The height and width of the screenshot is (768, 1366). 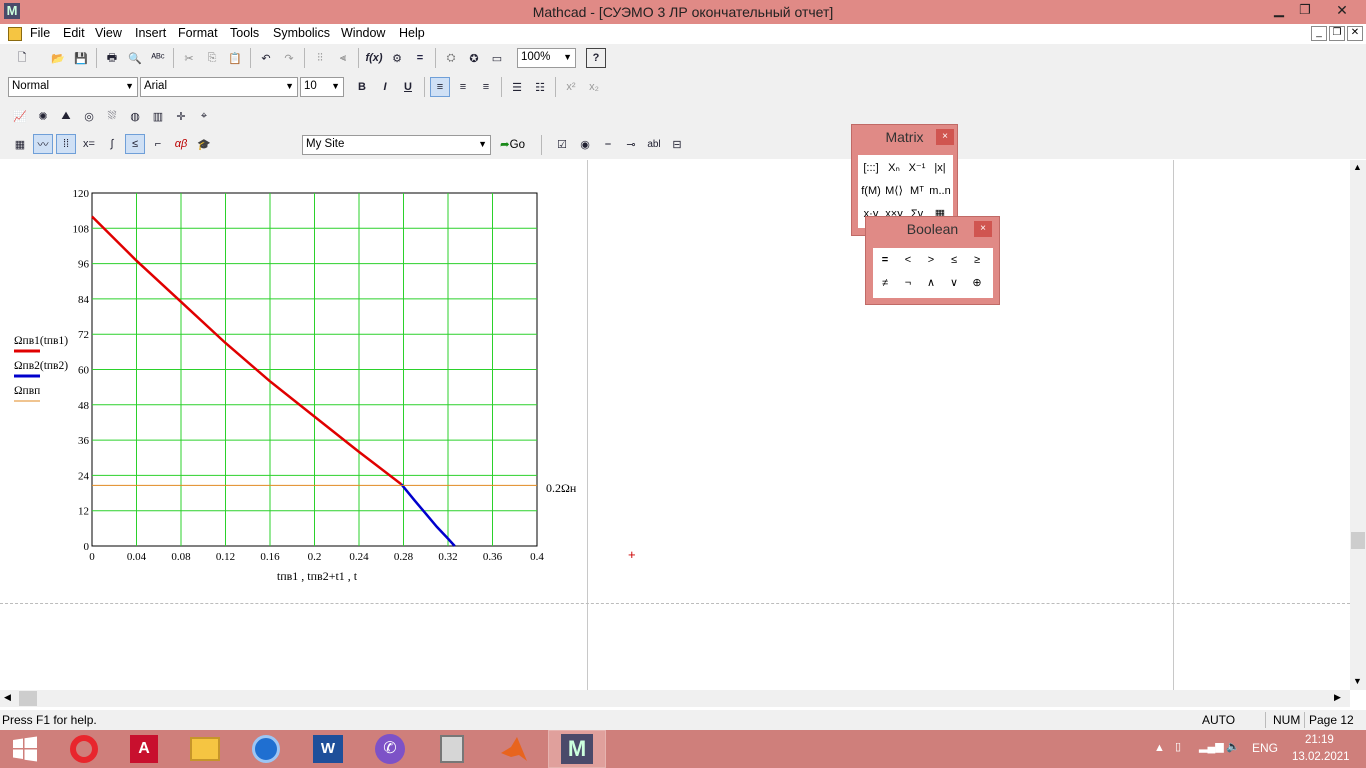 What do you see at coordinates (512, 144) in the screenshot?
I see `go-button: ➦Go` at bounding box center [512, 144].